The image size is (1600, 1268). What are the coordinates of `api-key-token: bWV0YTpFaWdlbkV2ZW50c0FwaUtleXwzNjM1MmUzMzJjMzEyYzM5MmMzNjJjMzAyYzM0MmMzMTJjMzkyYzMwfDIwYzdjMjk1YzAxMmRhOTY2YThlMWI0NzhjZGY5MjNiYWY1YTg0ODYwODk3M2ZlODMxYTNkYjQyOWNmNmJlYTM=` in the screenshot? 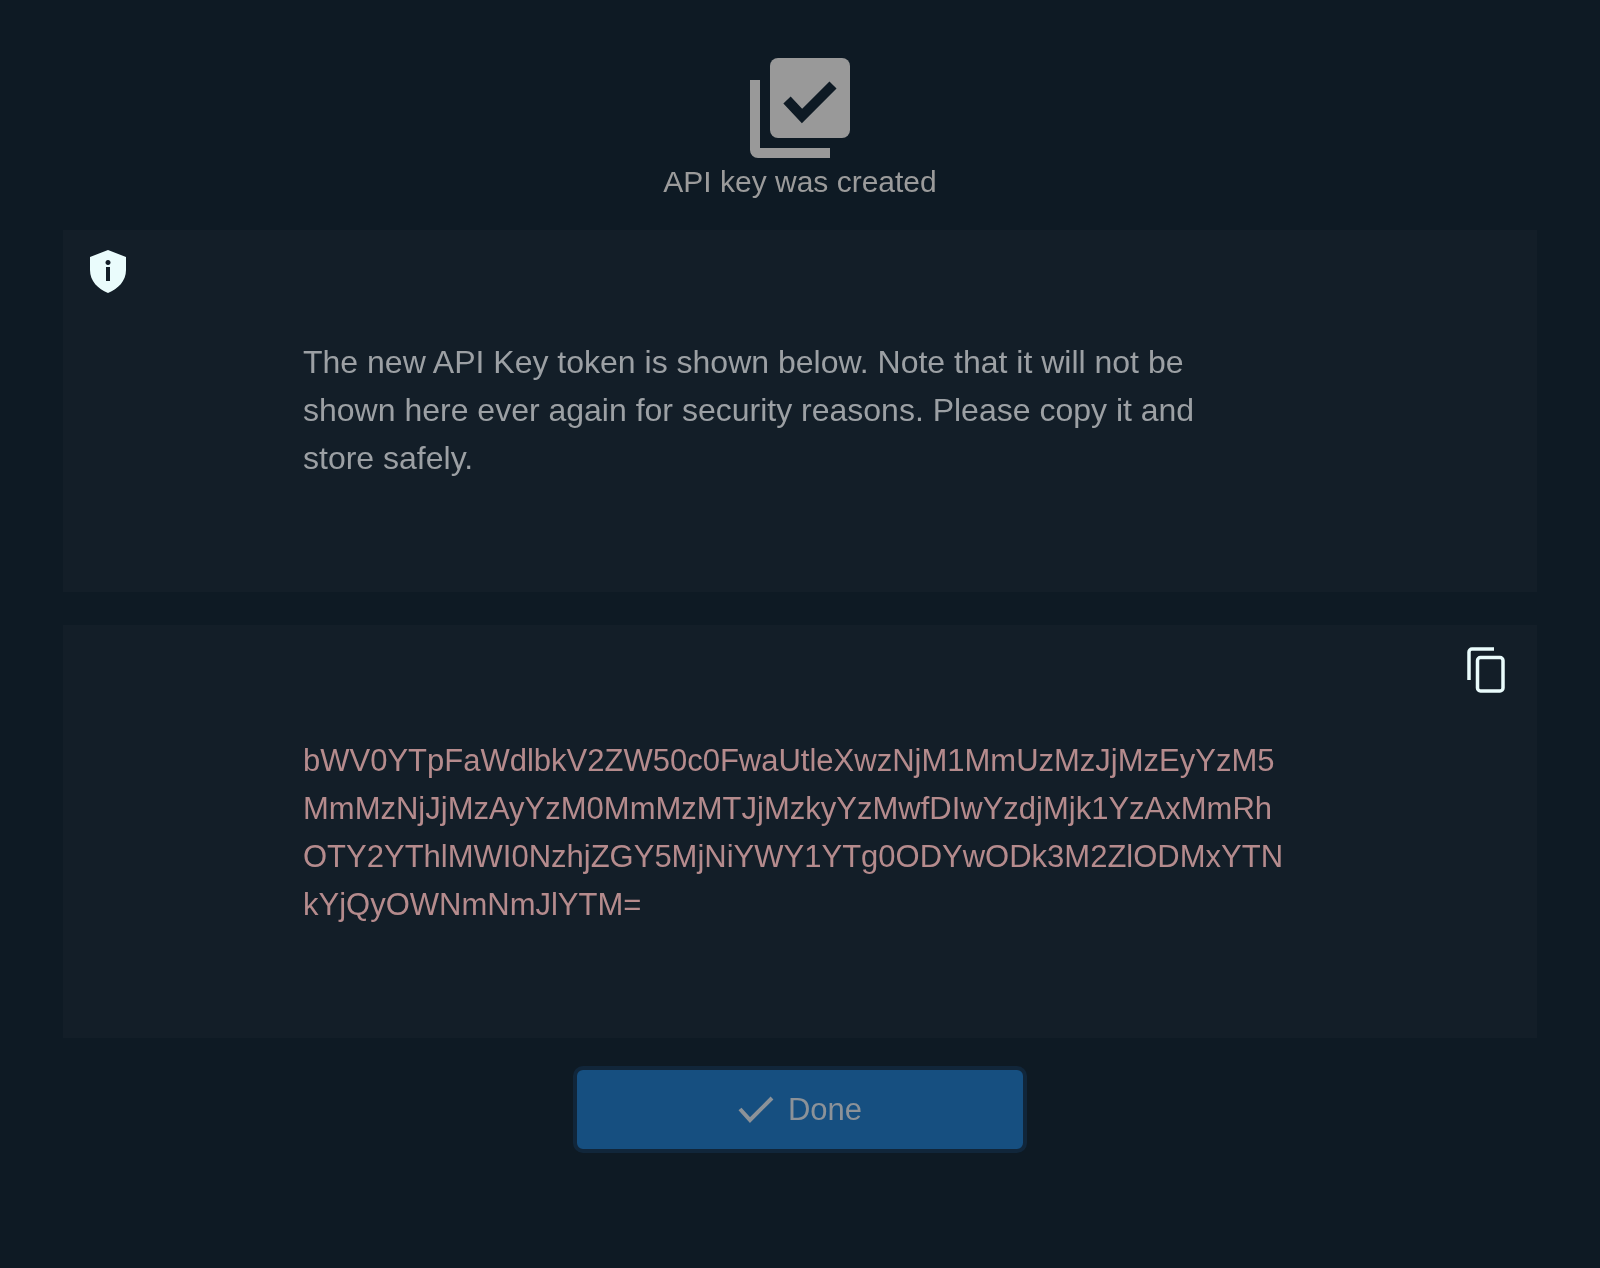 It's located at (794, 833).